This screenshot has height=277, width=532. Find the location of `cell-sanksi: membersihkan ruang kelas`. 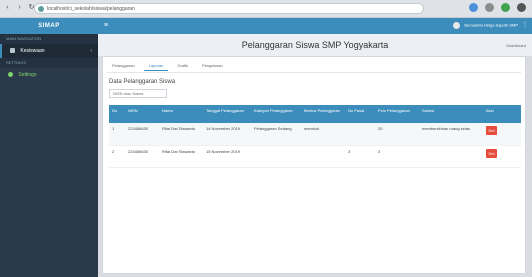

cell-sanksi: membersihkan ruang kelas is located at coordinates (451, 134).